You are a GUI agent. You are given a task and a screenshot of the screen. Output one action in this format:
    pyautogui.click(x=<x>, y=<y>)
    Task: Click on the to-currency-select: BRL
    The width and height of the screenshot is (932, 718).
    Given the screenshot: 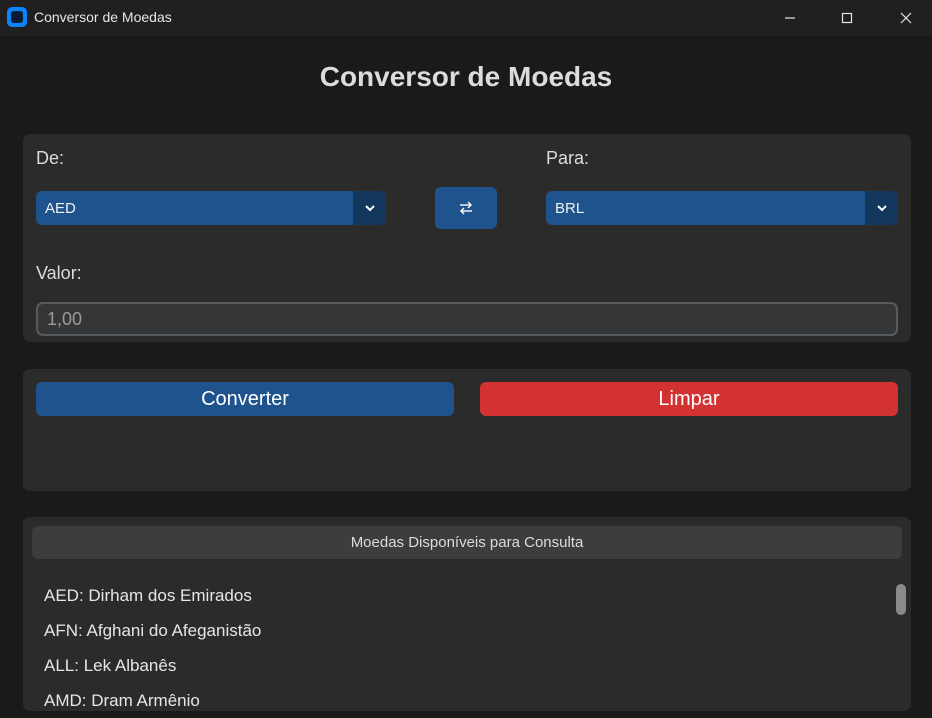 What is the action you would take?
    pyautogui.click(x=722, y=208)
    